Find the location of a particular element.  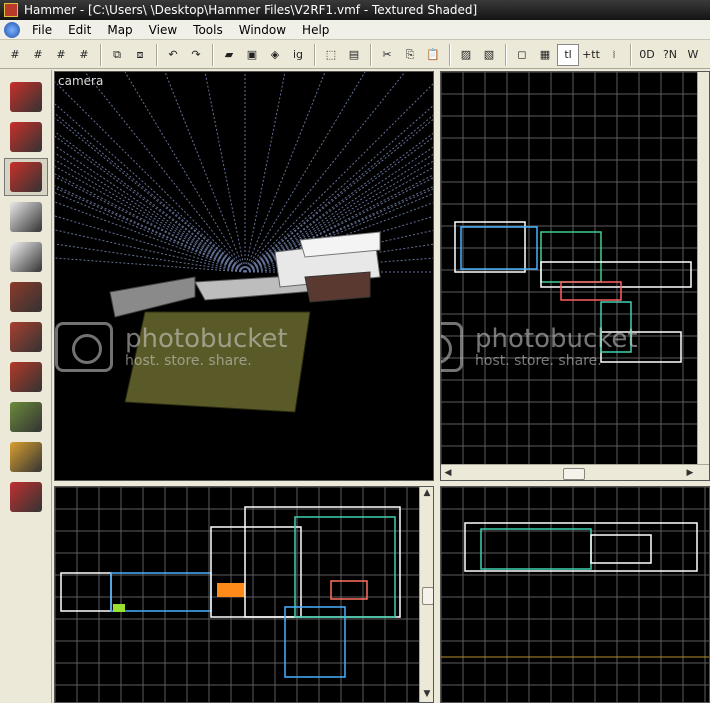

scroll-right-arrow-icon: ▶ is located at coordinates (690, 473).